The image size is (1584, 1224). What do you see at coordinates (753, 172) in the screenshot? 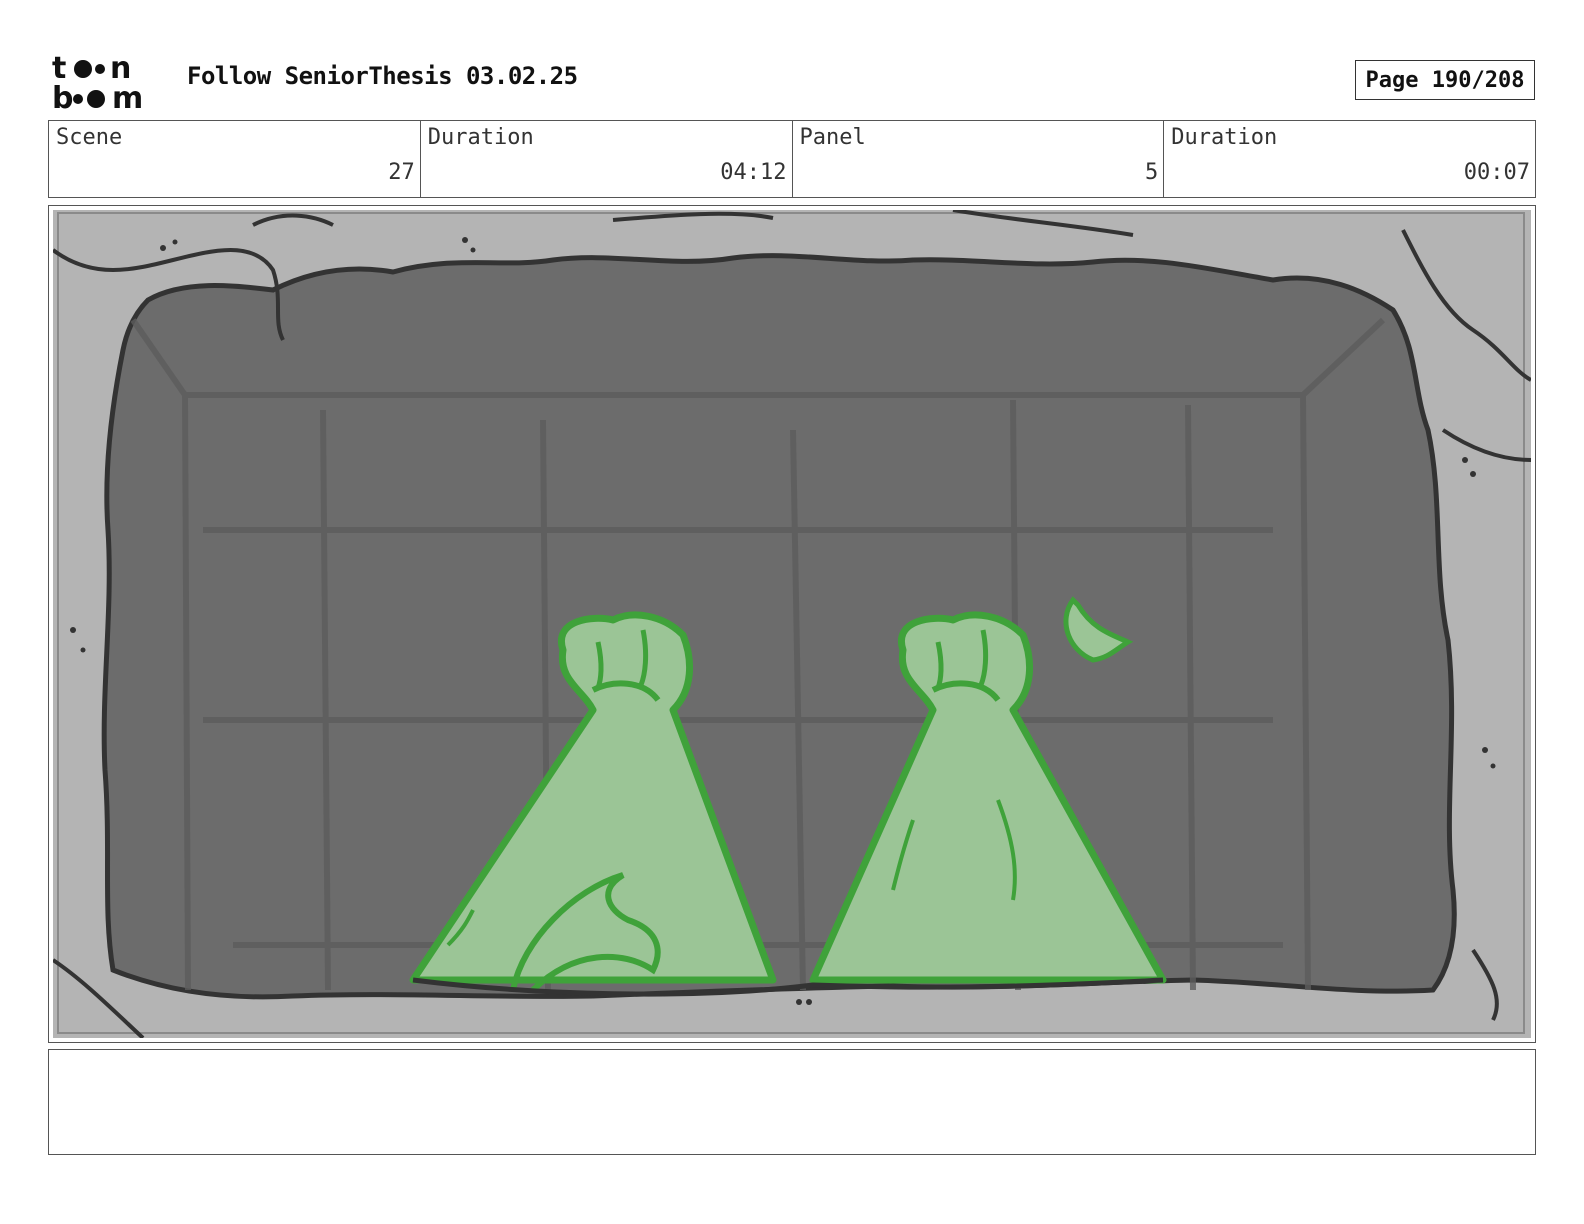
I see `scene-duration-value: 04:12` at bounding box center [753, 172].